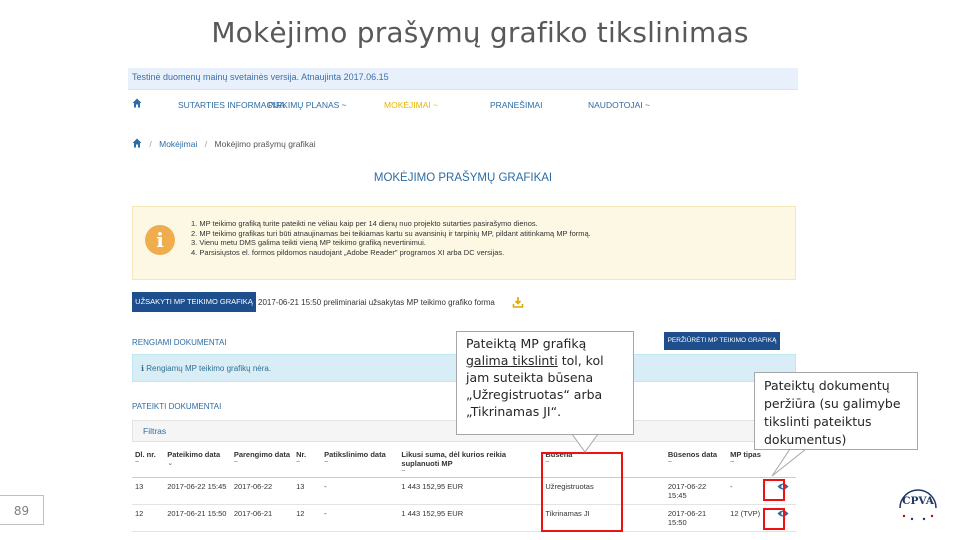 The image size is (960, 540). What do you see at coordinates (518, 302) in the screenshot?
I see `download-icon` at bounding box center [518, 302].